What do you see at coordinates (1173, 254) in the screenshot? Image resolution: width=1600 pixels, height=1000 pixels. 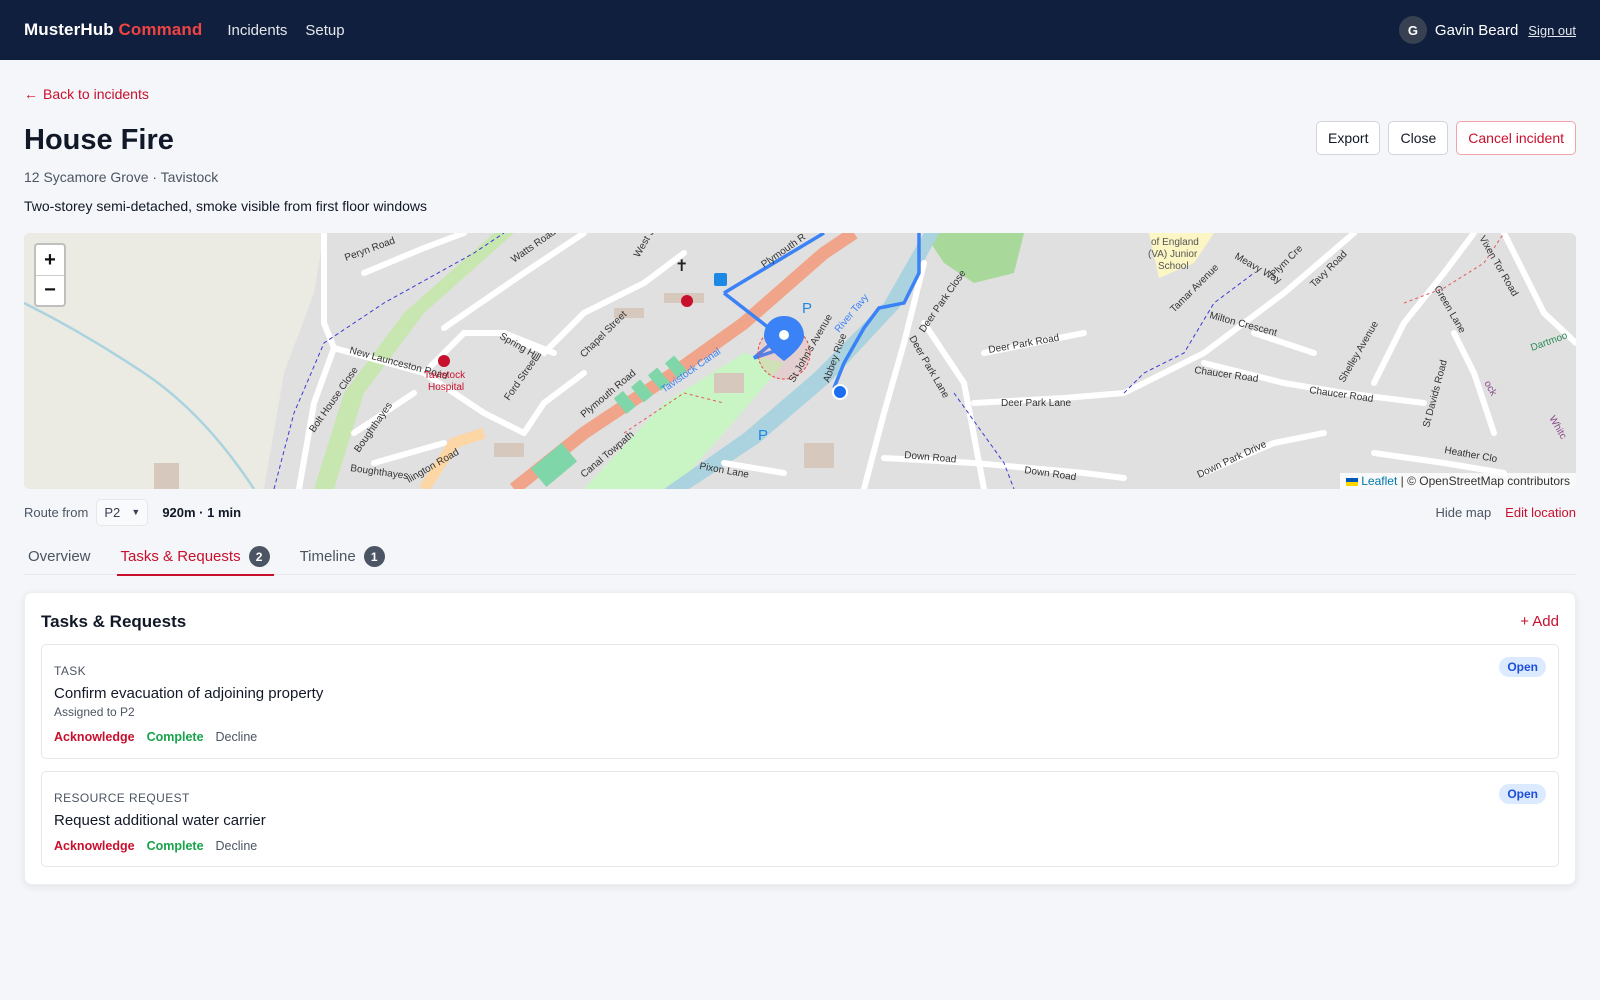 I see `map-label-school-2: (VA) Junior` at bounding box center [1173, 254].